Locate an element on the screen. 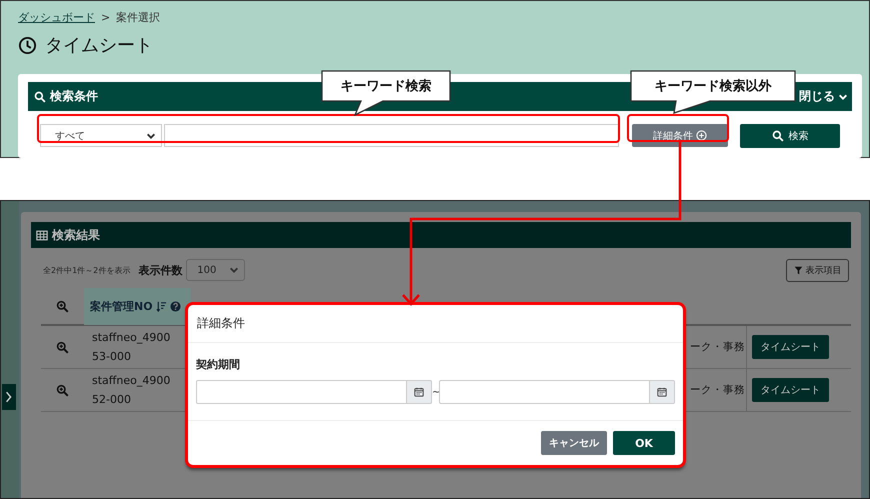 This screenshot has height=499, width=870. collapse-toggle: 閉じる is located at coordinates (823, 96).